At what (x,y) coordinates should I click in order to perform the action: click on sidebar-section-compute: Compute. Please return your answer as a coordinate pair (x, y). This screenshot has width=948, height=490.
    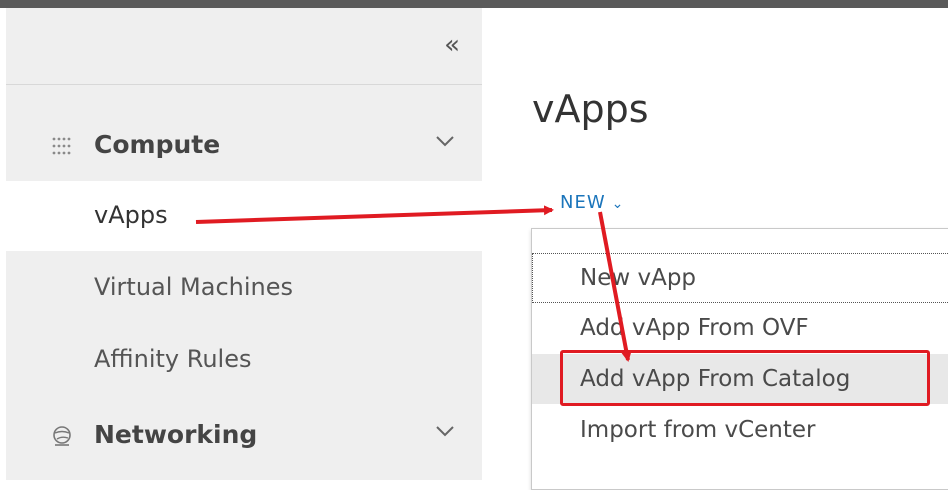
    Looking at the image, I should click on (244, 146).